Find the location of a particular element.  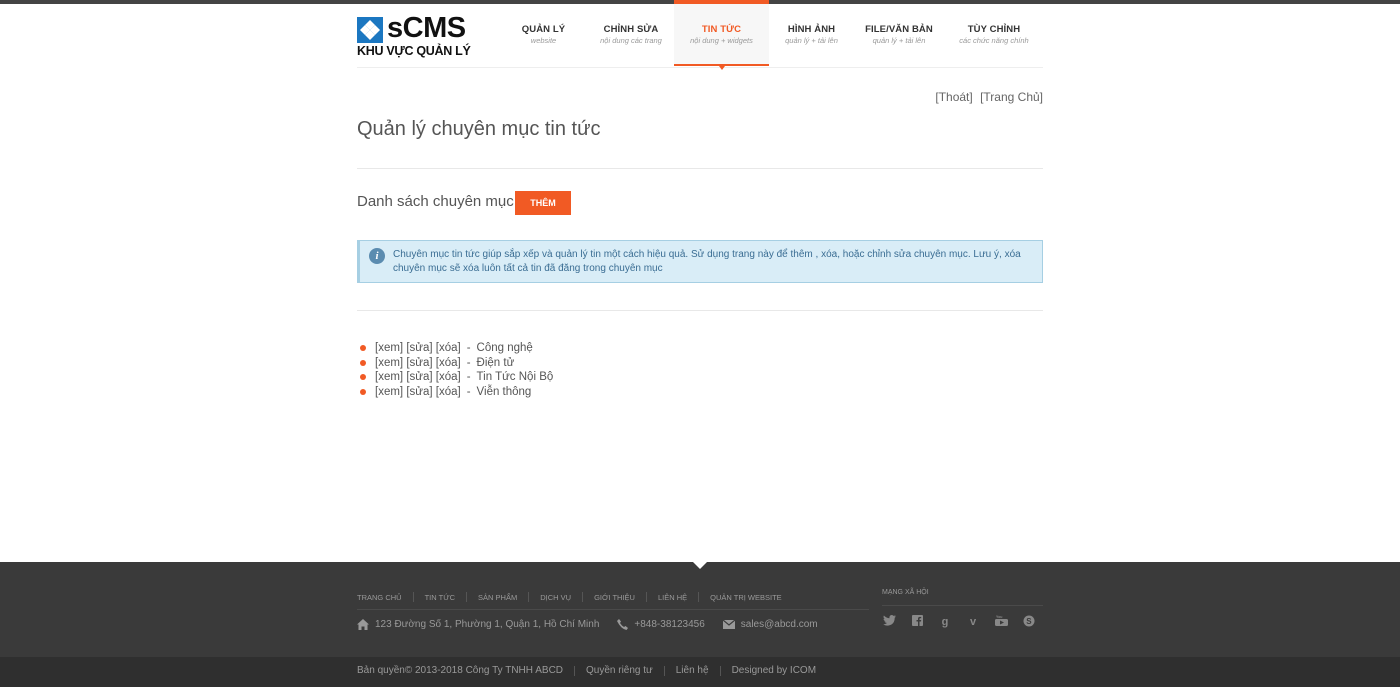

logo-subtitle: KHU VỰC QUẢN LÝ is located at coordinates (414, 51).